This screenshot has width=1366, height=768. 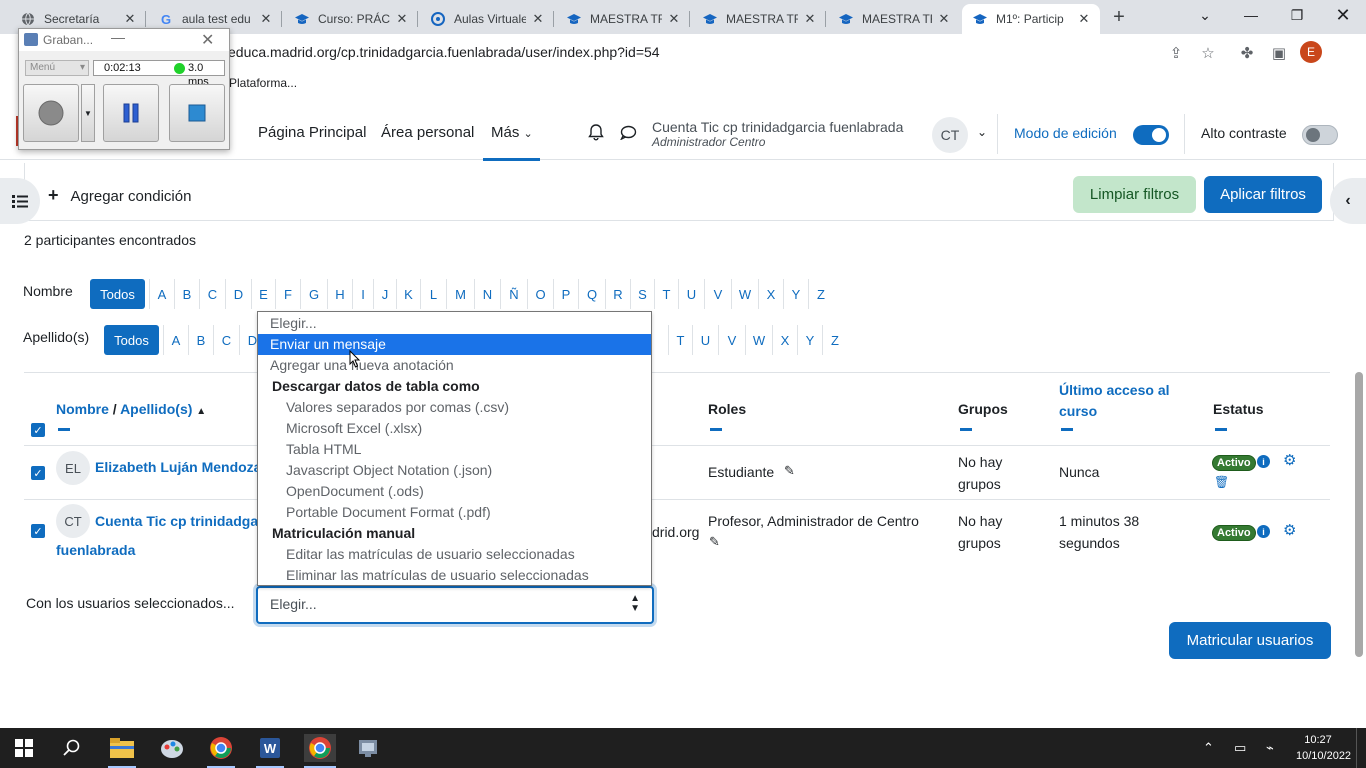 What do you see at coordinates (809, 340) in the screenshot?
I see `last-name-initial-letter: Y` at bounding box center [809, 340].